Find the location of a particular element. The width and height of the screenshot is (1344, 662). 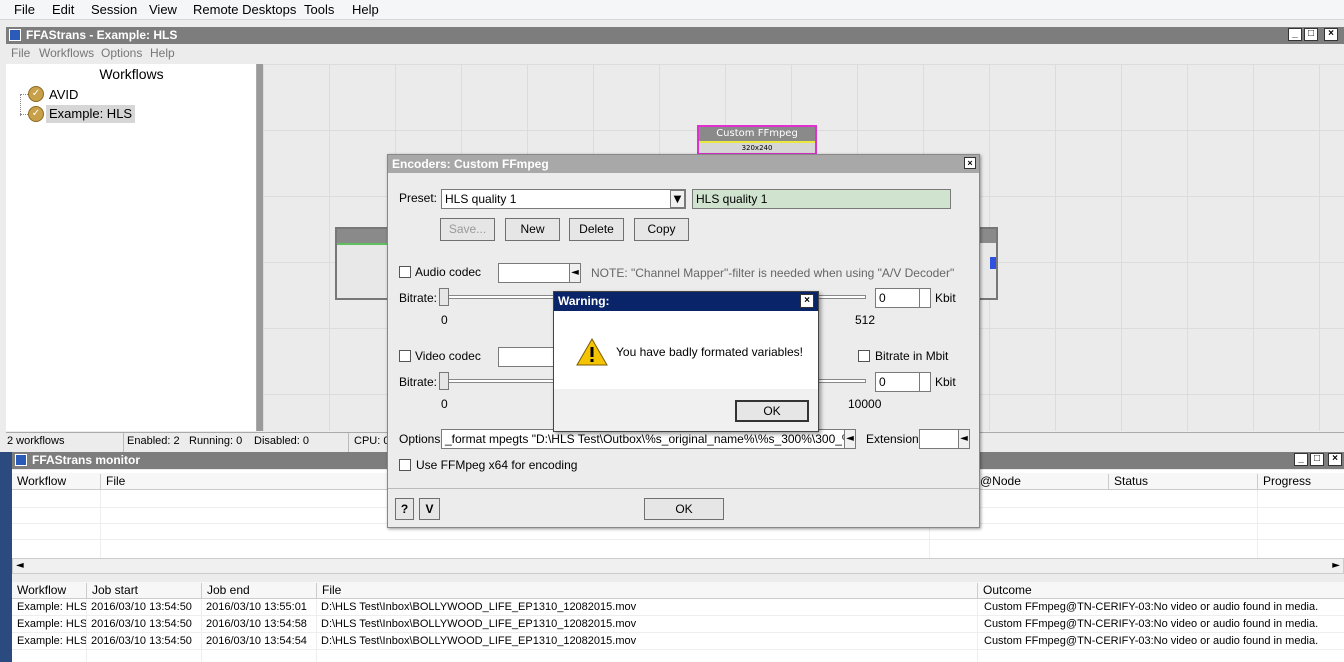

col-job-end: Job end is located at coordinates (225, 591).